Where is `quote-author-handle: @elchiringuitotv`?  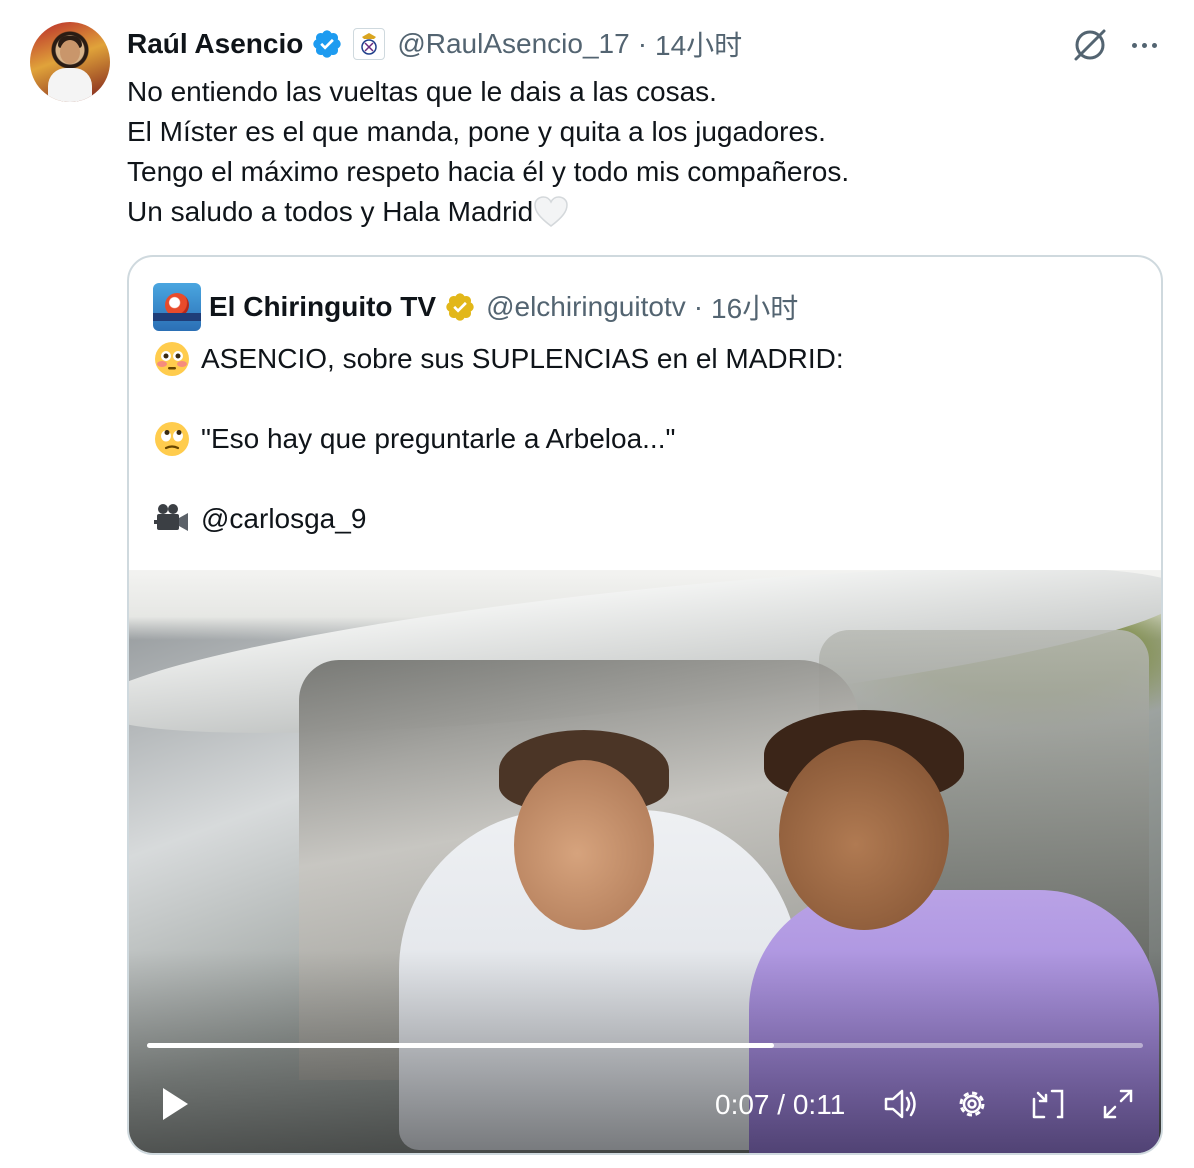 quote-author-handle: @elchiringuitotv is located at coordinates (586, 307).